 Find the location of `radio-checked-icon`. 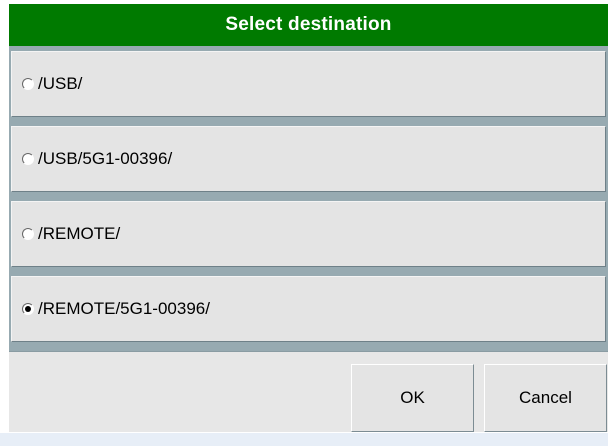

radio-checked-icon is located at coordinates (28, 309).